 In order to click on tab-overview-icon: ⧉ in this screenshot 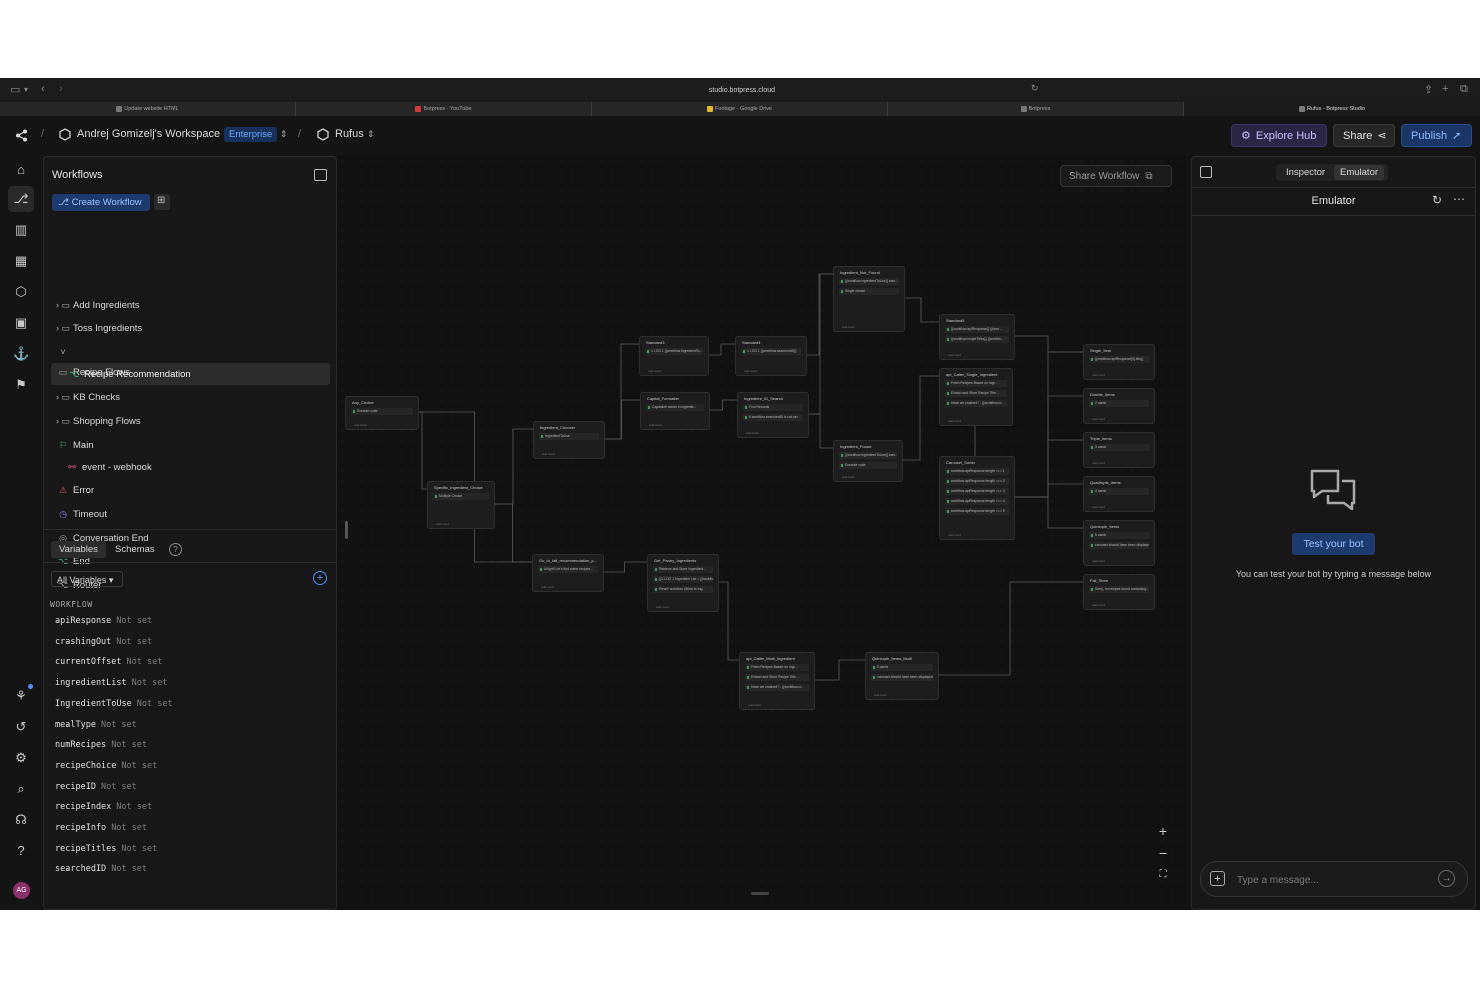, I will do `click(1464, 89)`.